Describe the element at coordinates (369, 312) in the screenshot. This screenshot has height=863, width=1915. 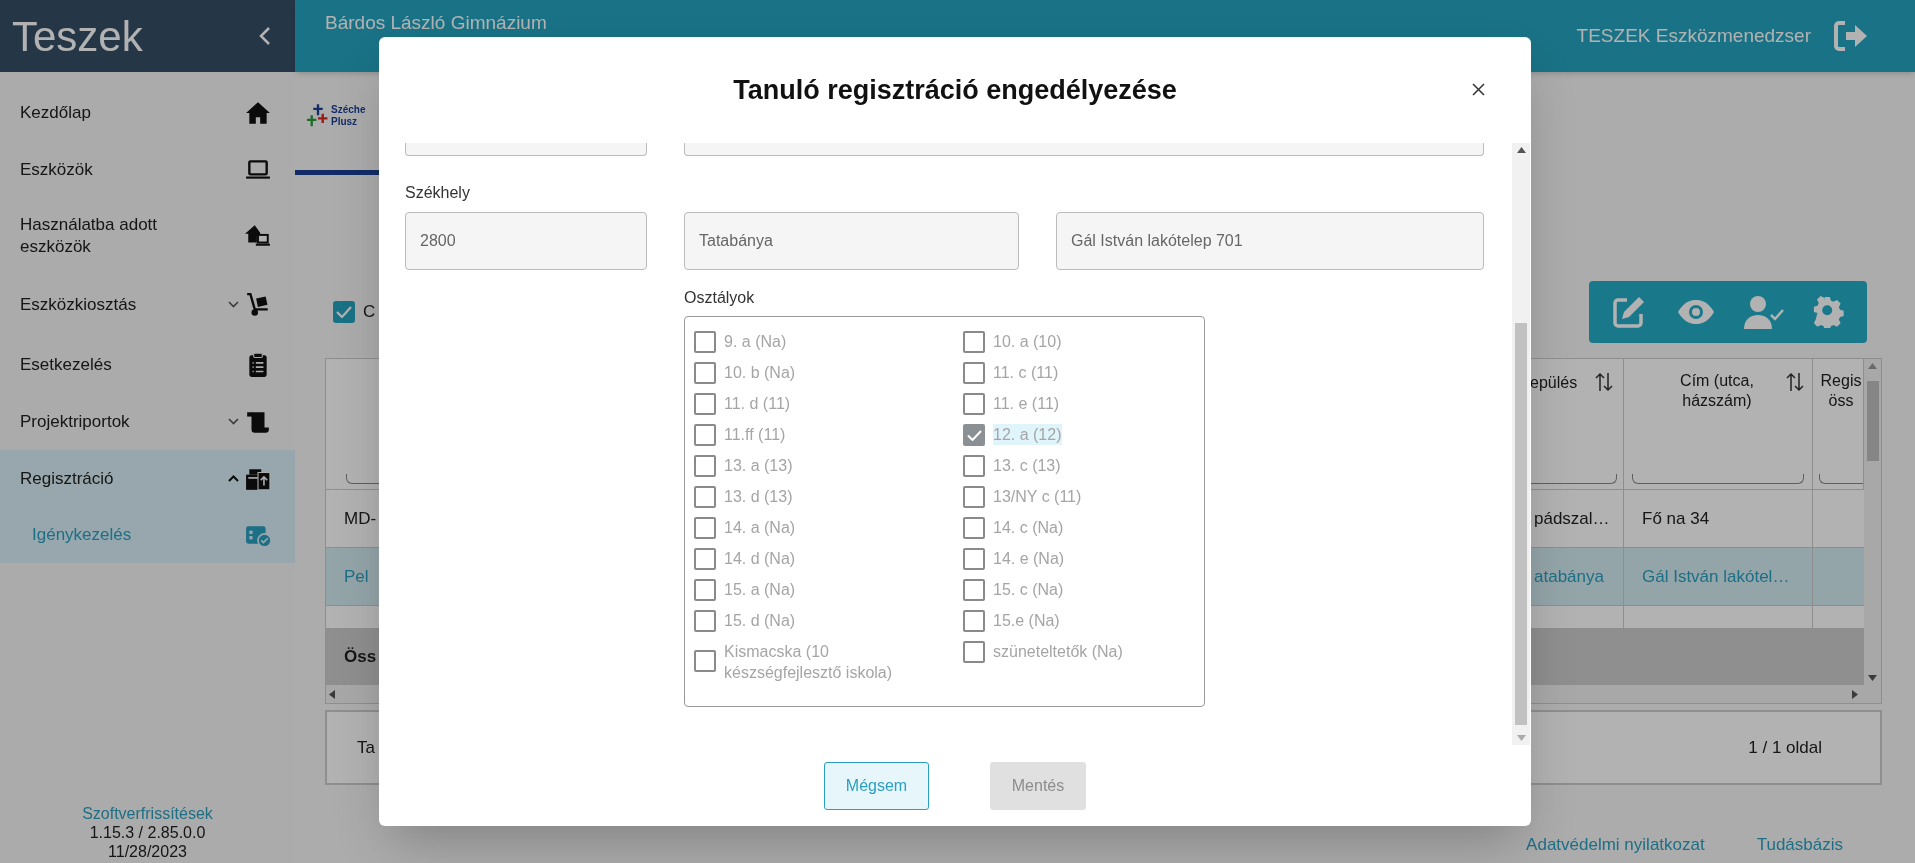
I see `checkbox-label: C` at that location.